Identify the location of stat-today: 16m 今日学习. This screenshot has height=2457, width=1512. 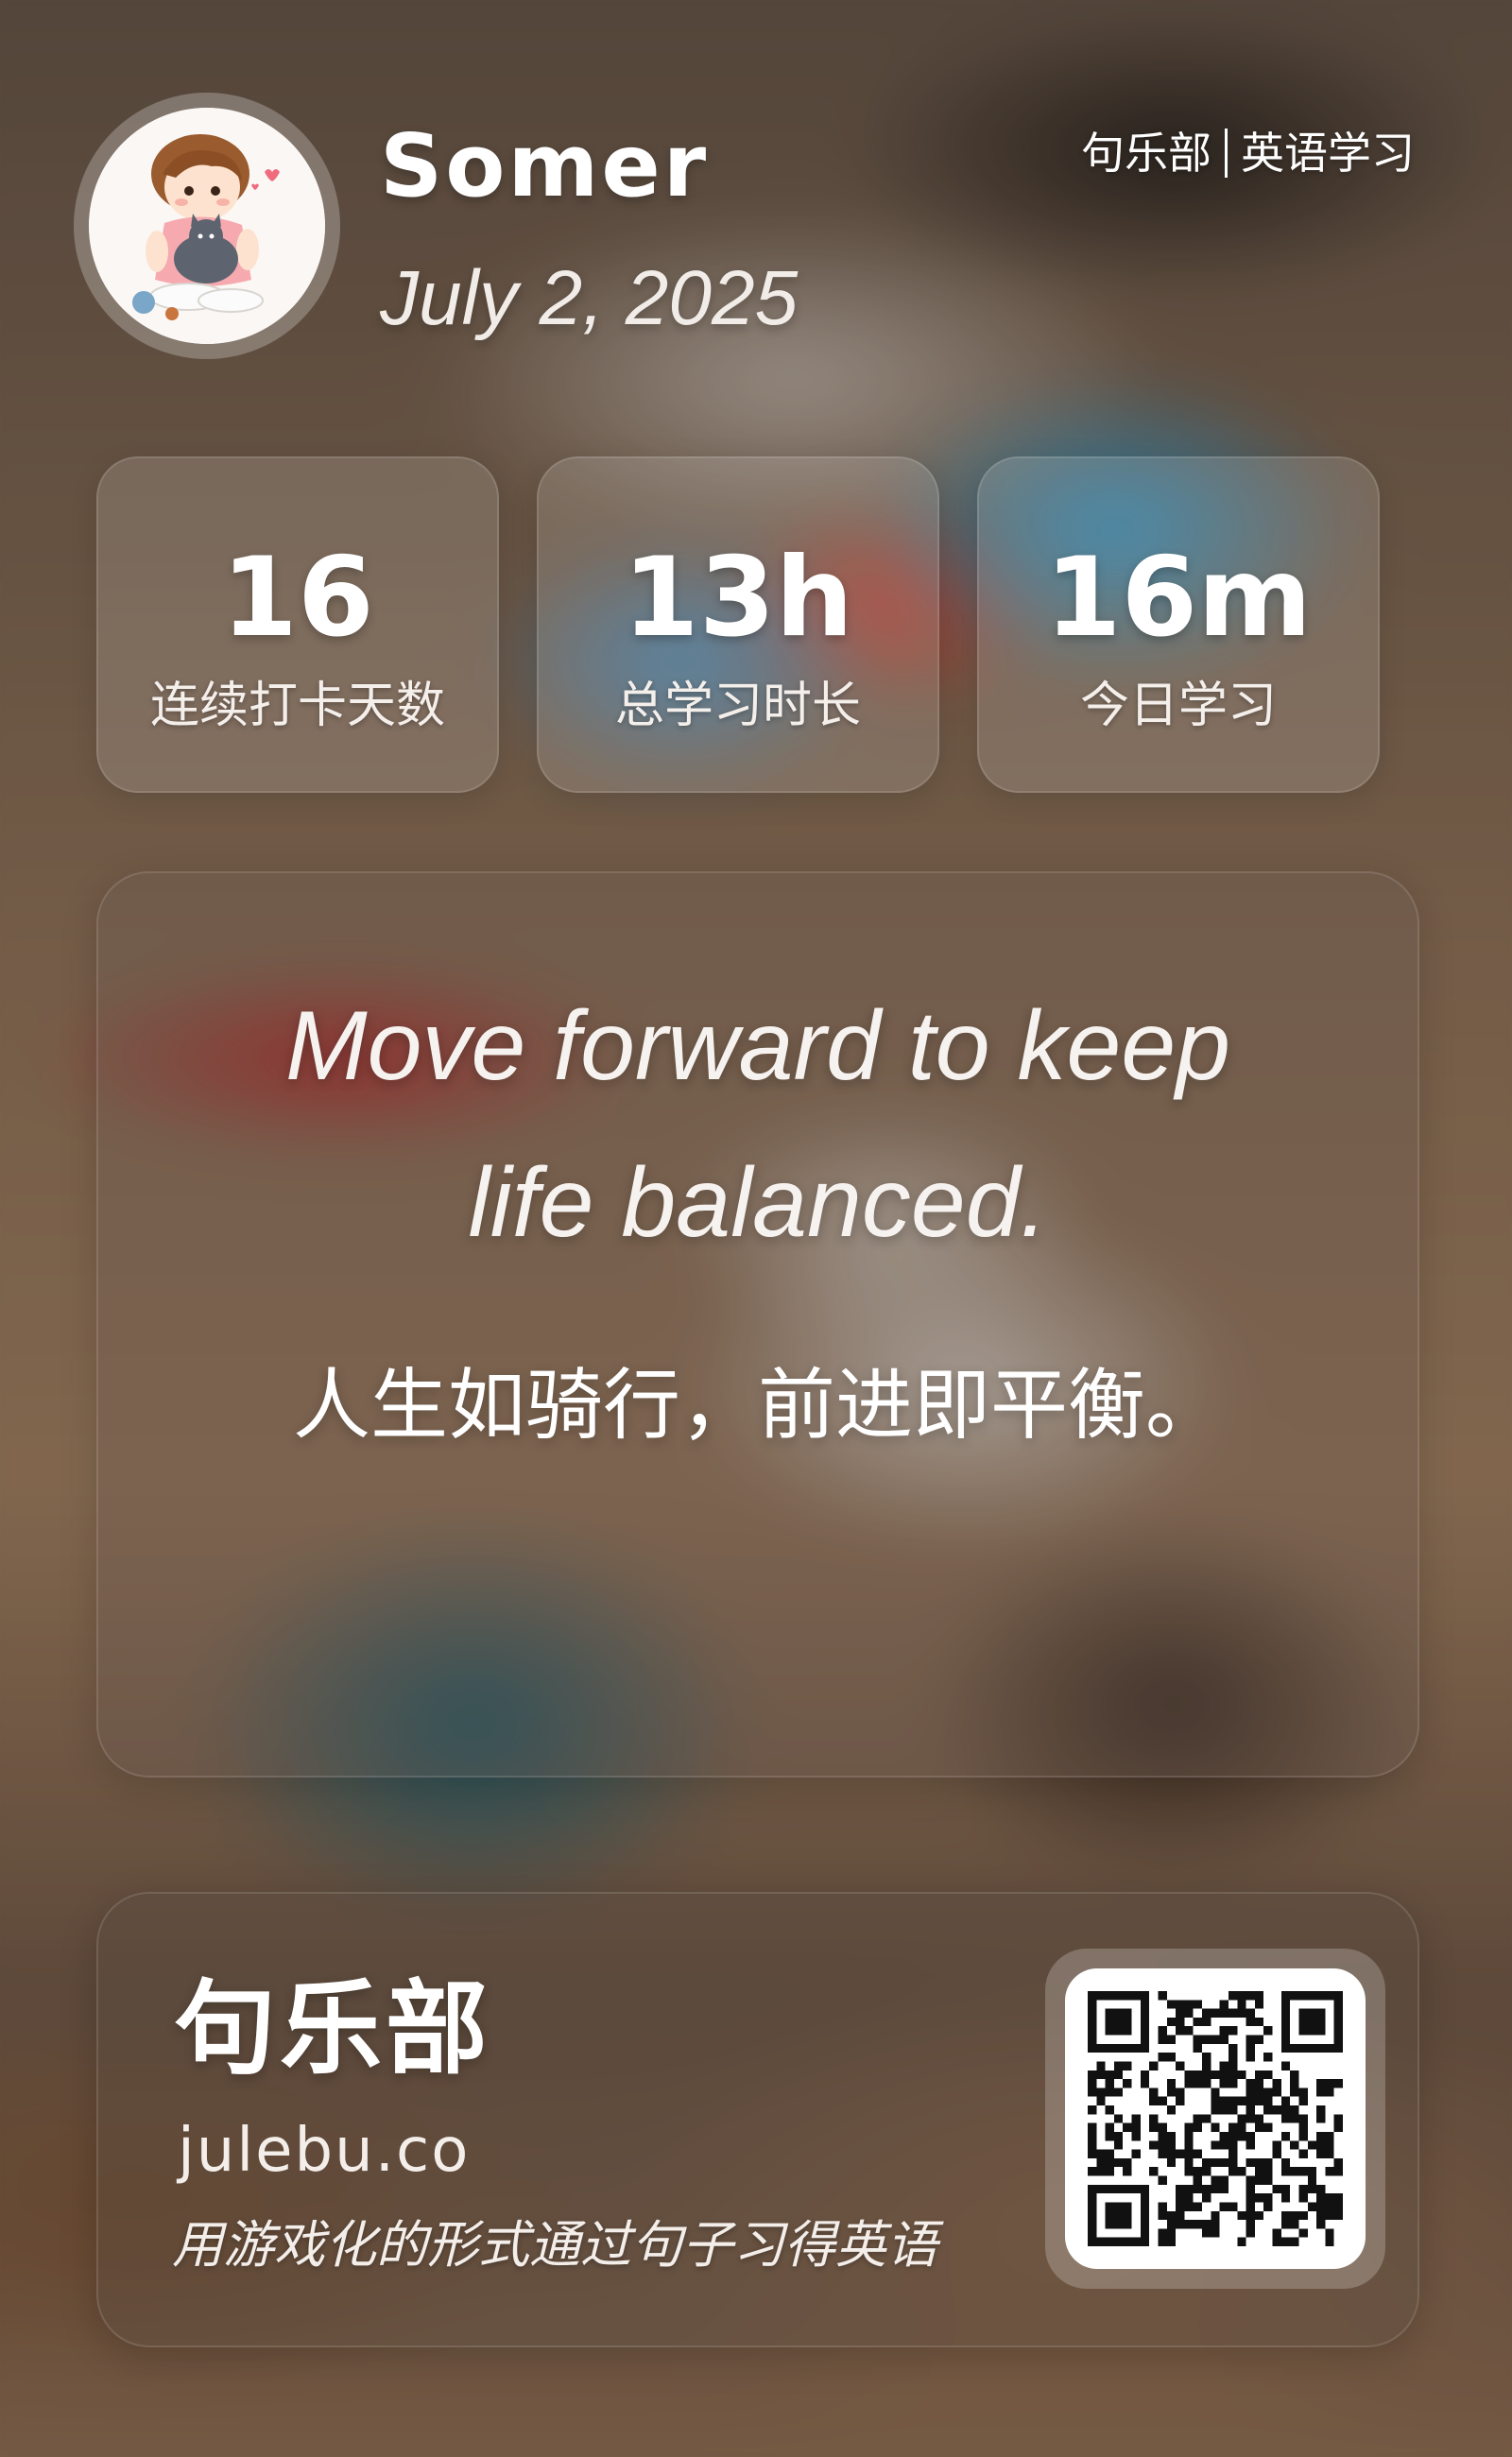
(1178, 624).